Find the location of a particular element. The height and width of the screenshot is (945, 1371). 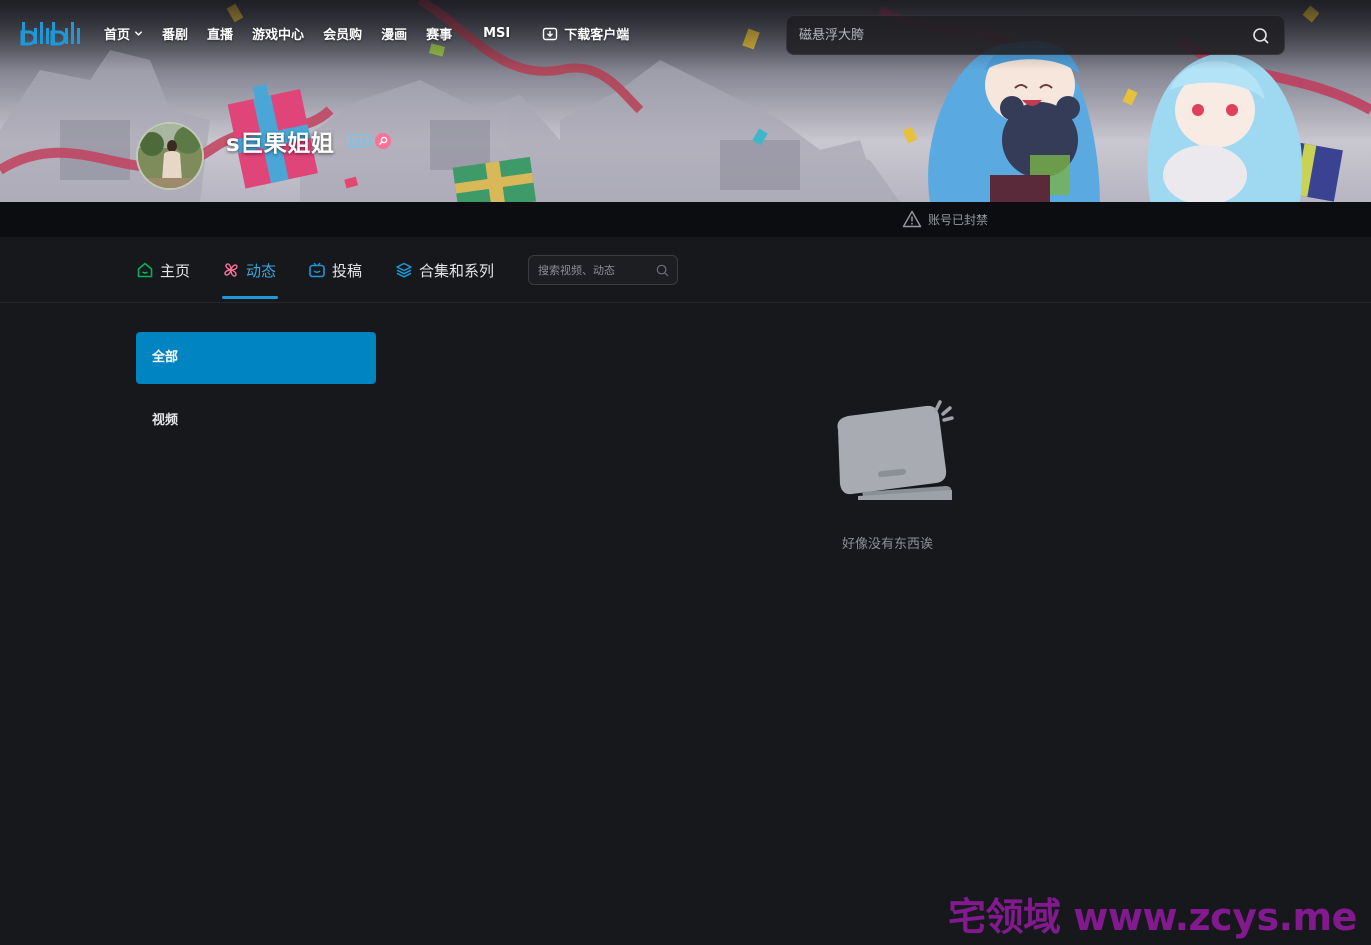

nav-item-manga: 漫画 is located at coordinates (394, 33).